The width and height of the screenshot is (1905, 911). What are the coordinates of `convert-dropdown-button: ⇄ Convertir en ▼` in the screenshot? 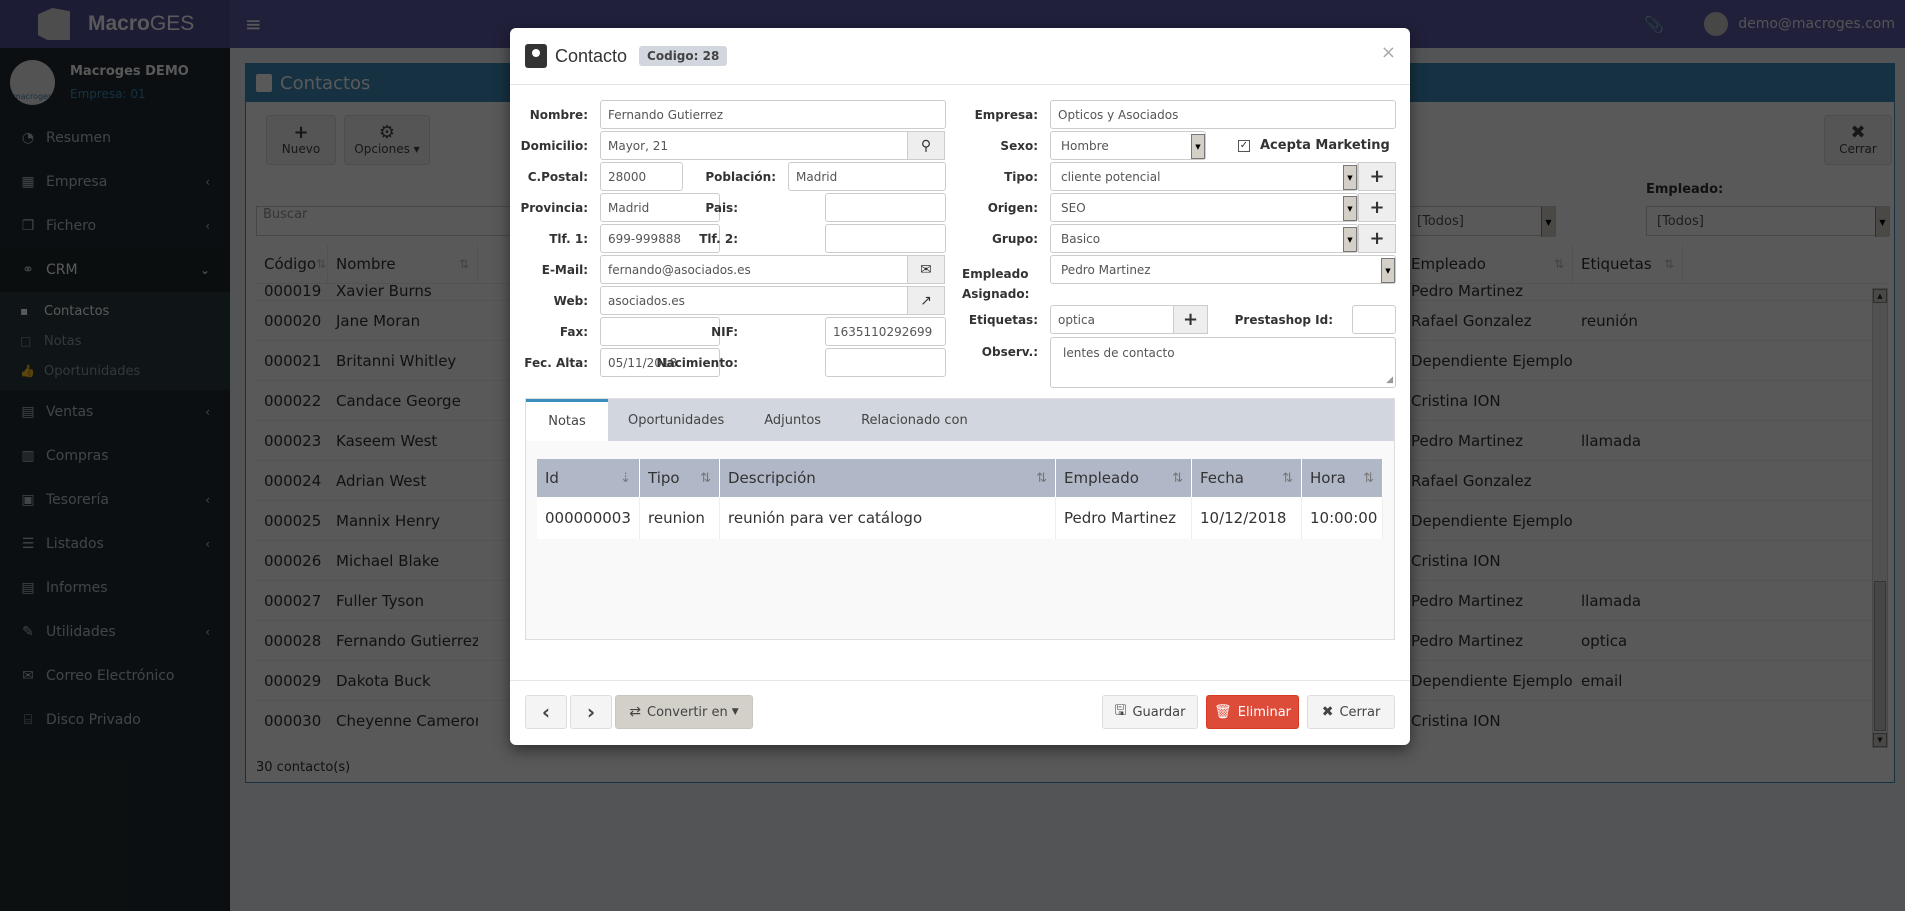 It's located at (684, 712).